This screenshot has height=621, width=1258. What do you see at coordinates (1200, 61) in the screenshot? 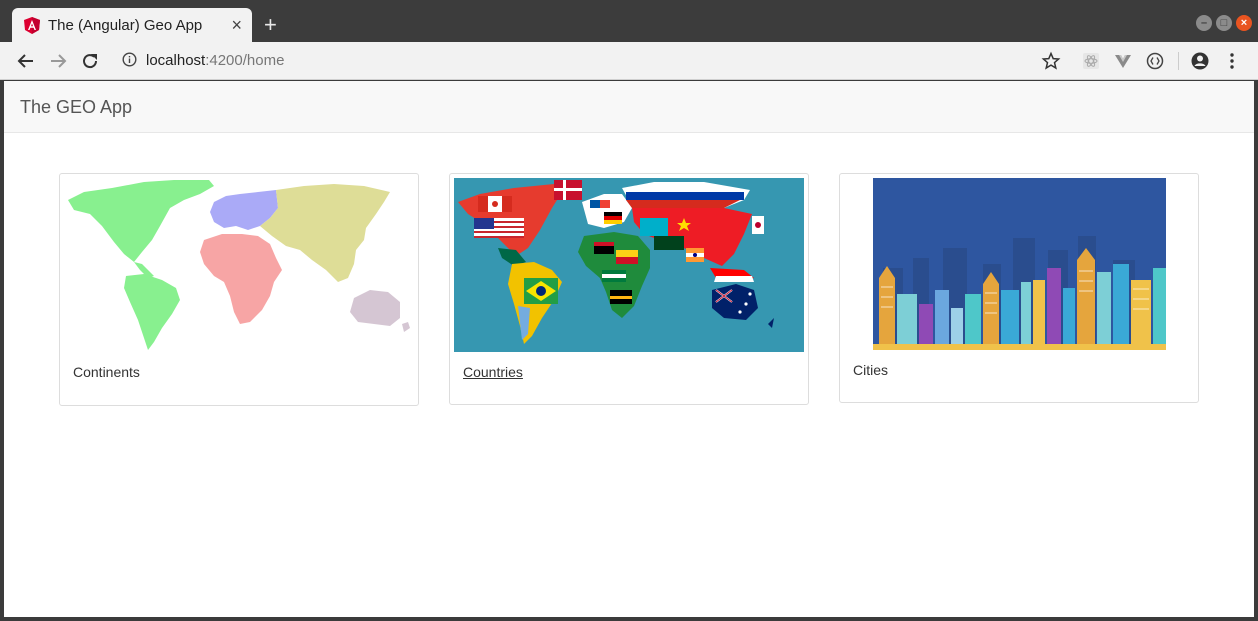
I see `profile-avatar-icon` at bounding box center [1200, 61].